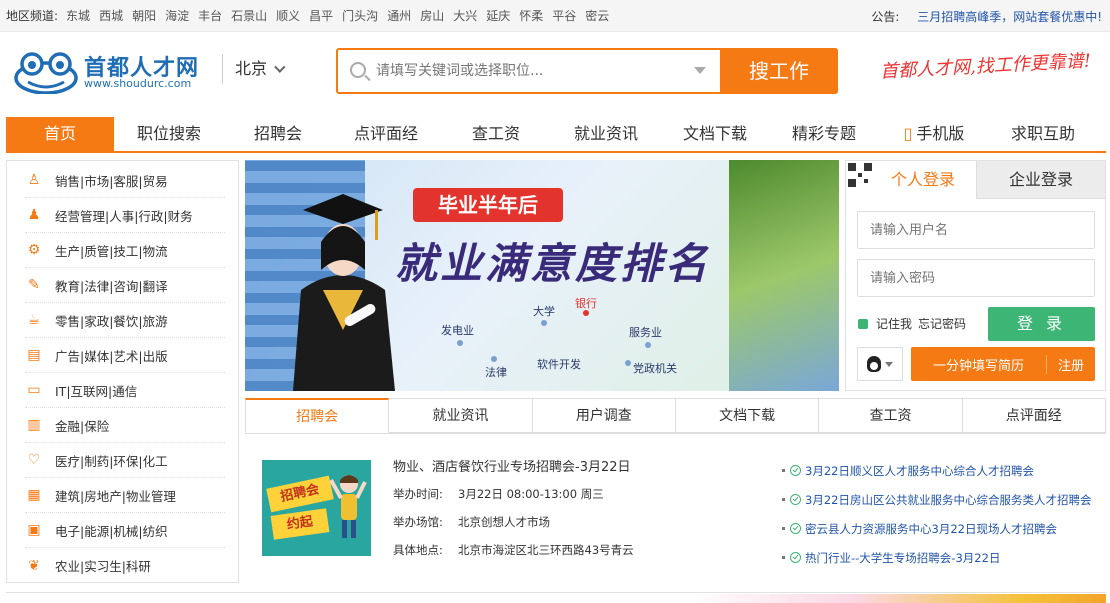 This screenshot has height=603, width=1110. What do you see at coordinates (34, 215) in the screenshot?
I see `person-icon: ♟` at bounding box center [34, 215].